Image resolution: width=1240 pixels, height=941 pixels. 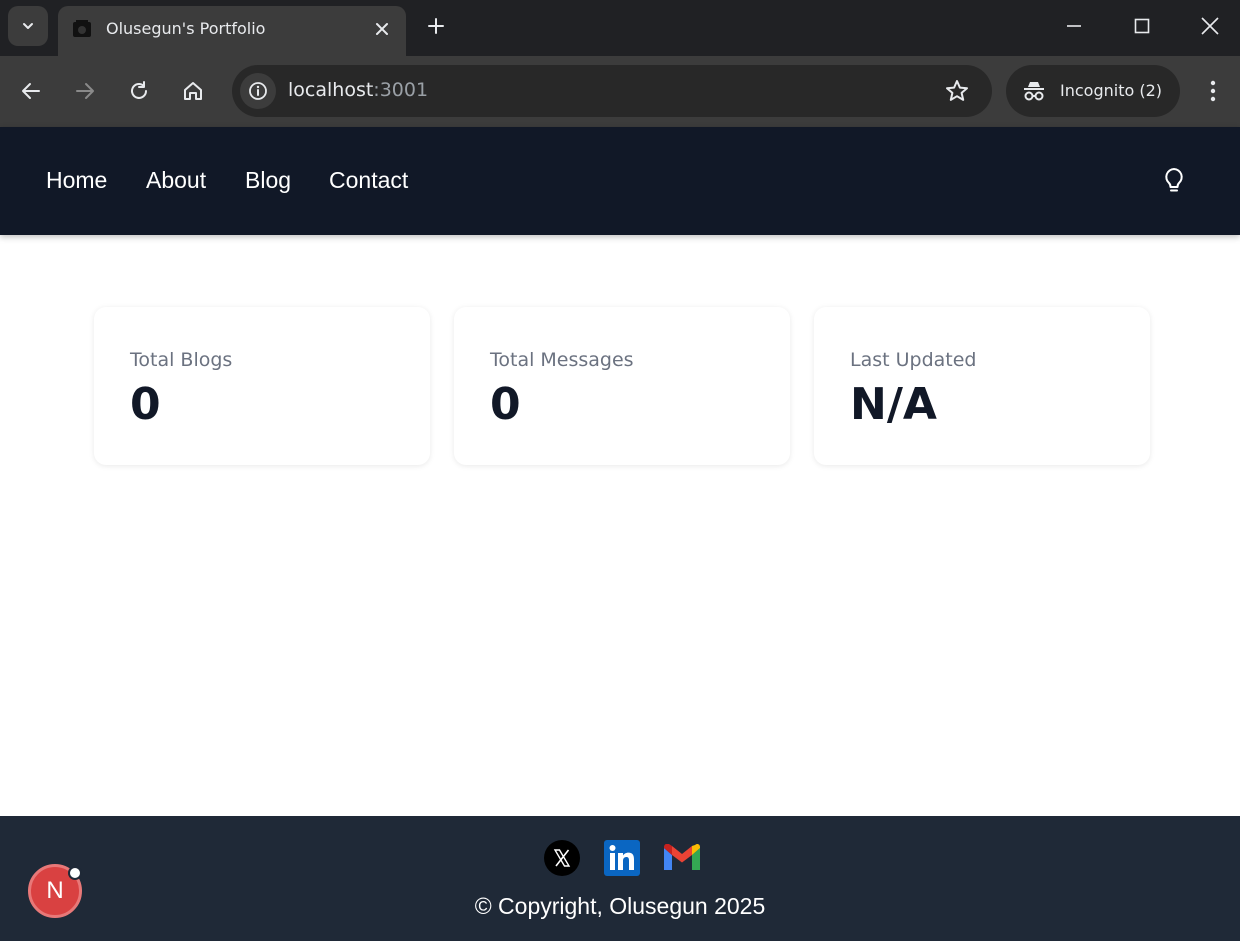 I want to click on tab-close-button, so click(x=382, y=29).